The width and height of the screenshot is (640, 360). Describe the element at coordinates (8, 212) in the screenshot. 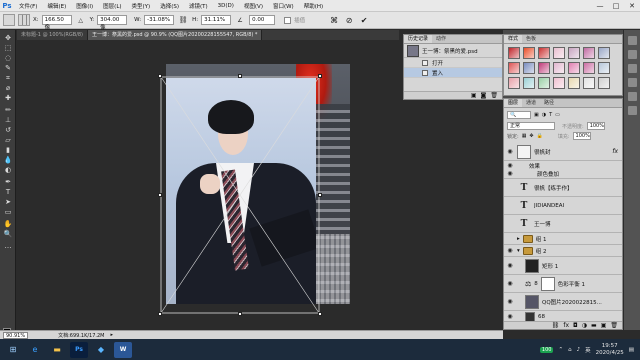

I see `shape-tool-icon: ▭` at that location.